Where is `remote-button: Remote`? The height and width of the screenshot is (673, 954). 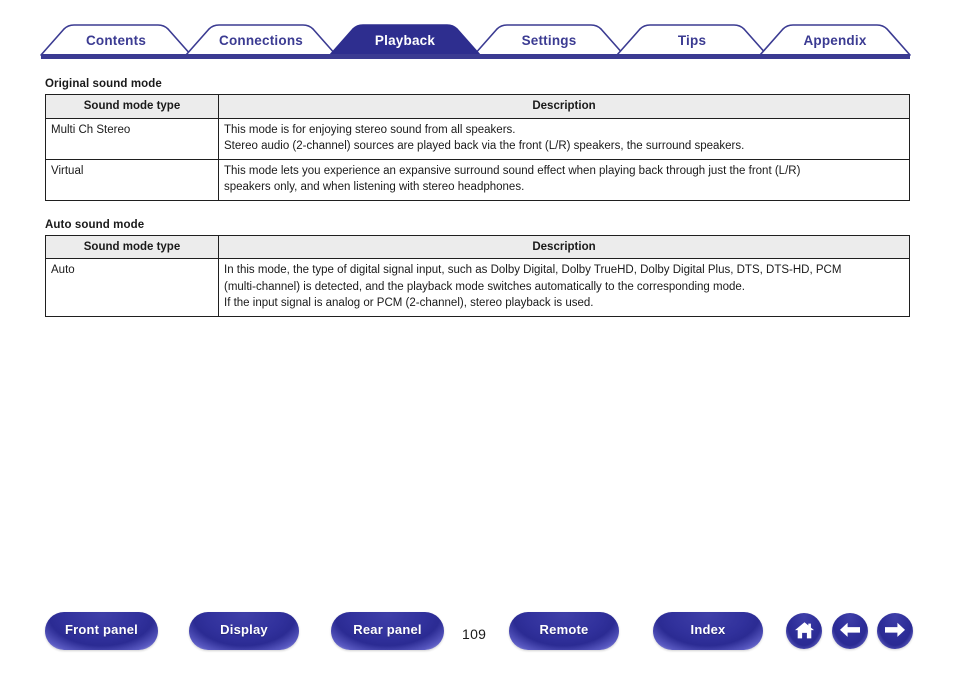 remote-button: Remote is located at coordinates (564, 631).